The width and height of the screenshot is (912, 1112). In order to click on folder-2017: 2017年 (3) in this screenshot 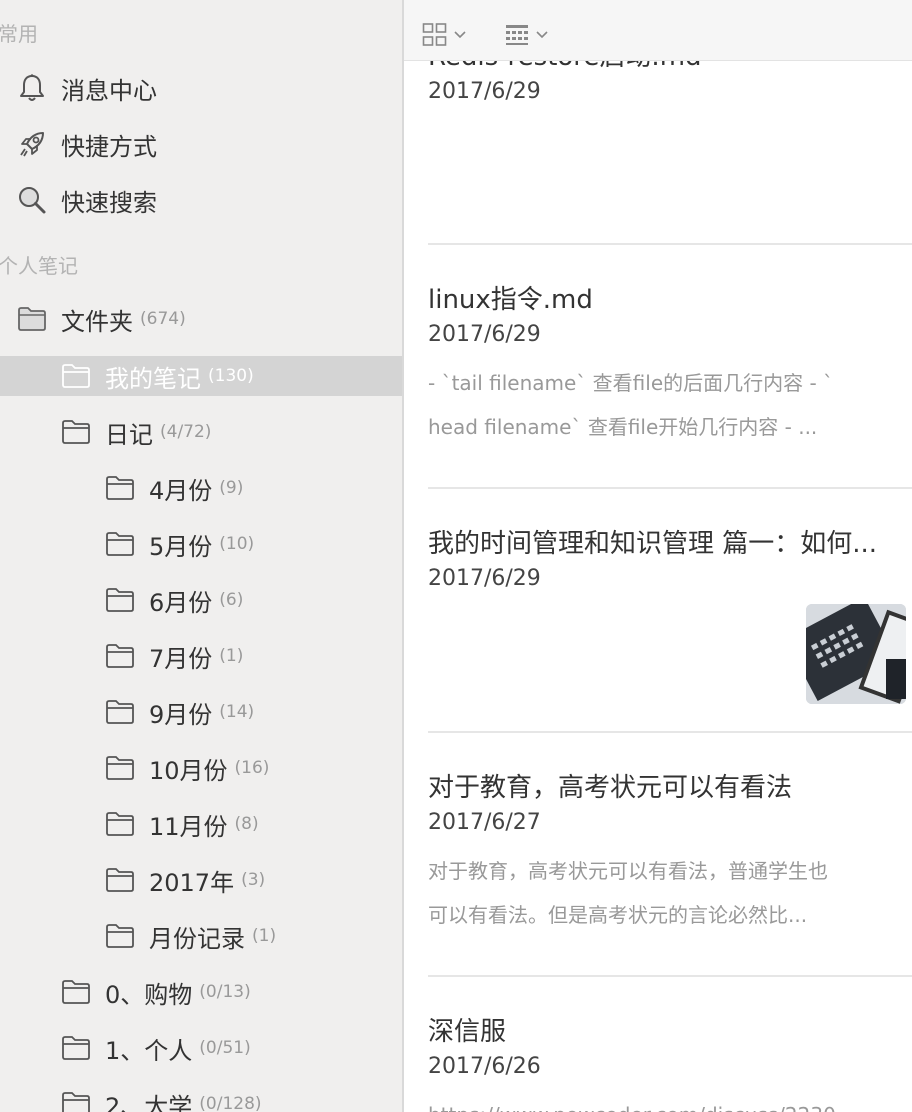, I will do `click(201, 880)`.